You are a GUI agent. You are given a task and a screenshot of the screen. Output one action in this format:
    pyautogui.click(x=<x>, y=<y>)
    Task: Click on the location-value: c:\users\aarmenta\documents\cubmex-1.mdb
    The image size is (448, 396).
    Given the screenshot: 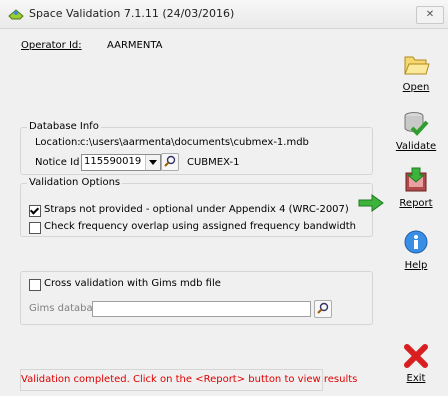 What is the action you would take?
    pyautogui.click(x=194, y=142)
    